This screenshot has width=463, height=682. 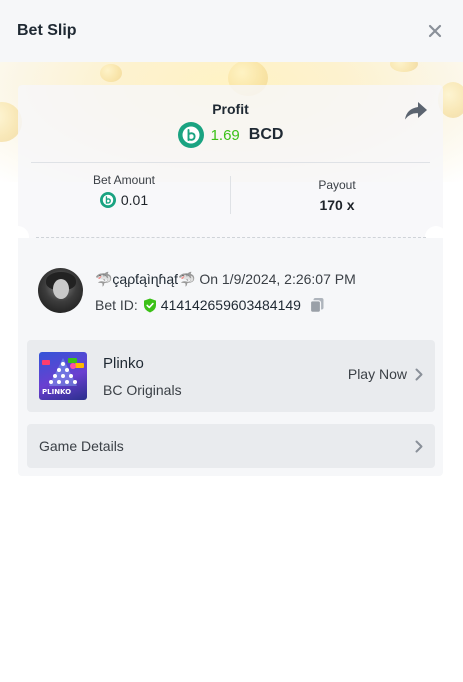 What do you see at coordinates (63, 376) in the screenshot?
I see `plinko-thumbnail: PLINKO` at bounding box center [63, 376].